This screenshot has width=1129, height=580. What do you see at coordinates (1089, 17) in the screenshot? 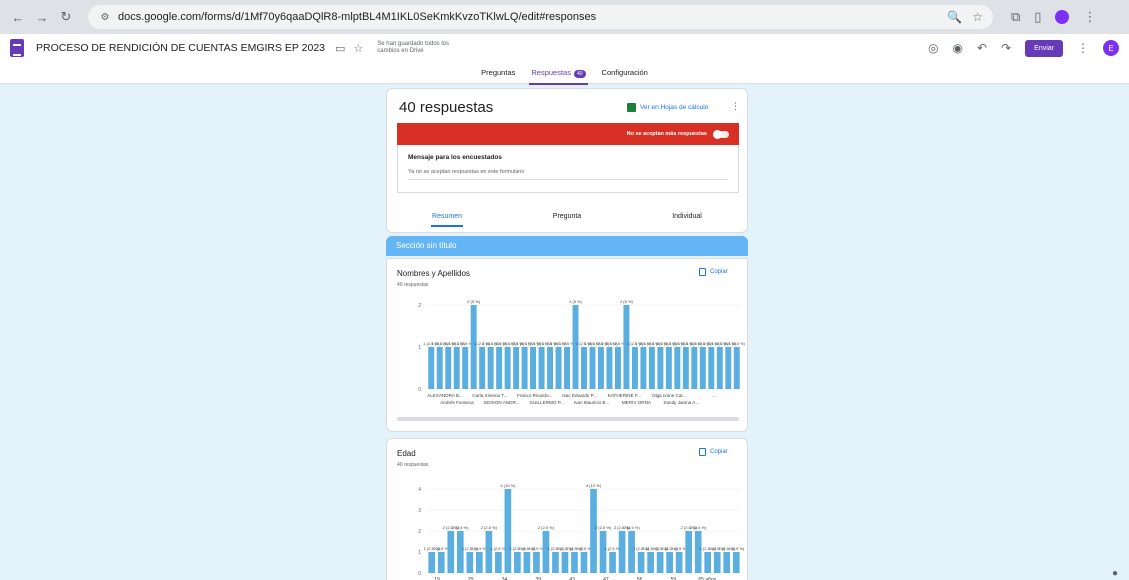
I see `chrome-menu-icon: ⋮` at bounding box center [1089, 17].